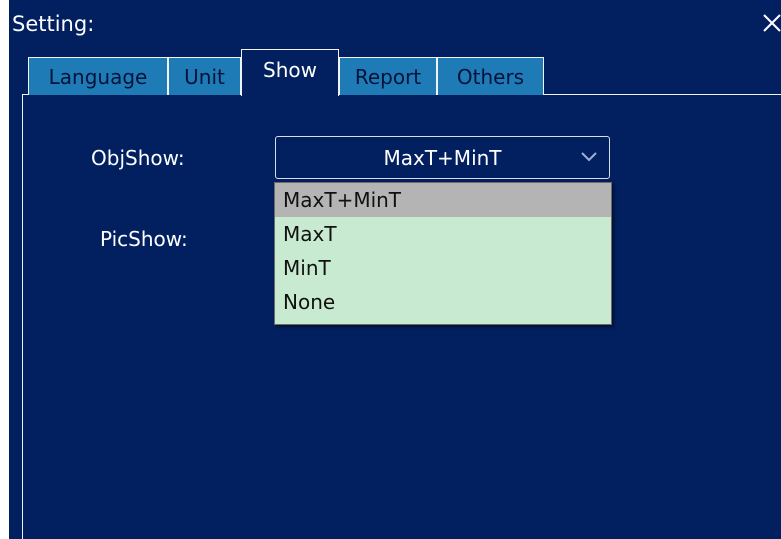 Image resolution: width=781 pixels, height=539 pixels. I want to click on dropdown-option-none: None, so click(443, 302).